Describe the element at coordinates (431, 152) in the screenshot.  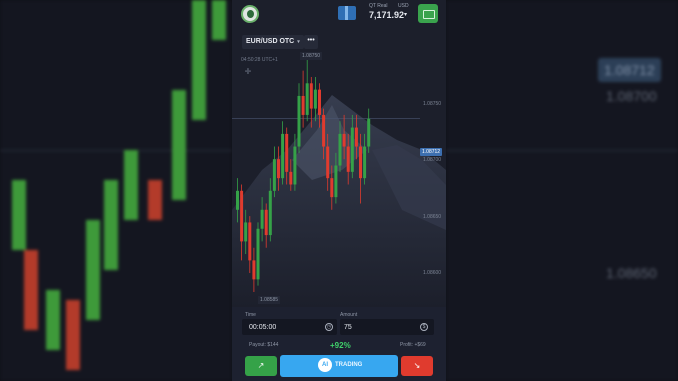
I see `current-price-tag: 1.08712` at that location.